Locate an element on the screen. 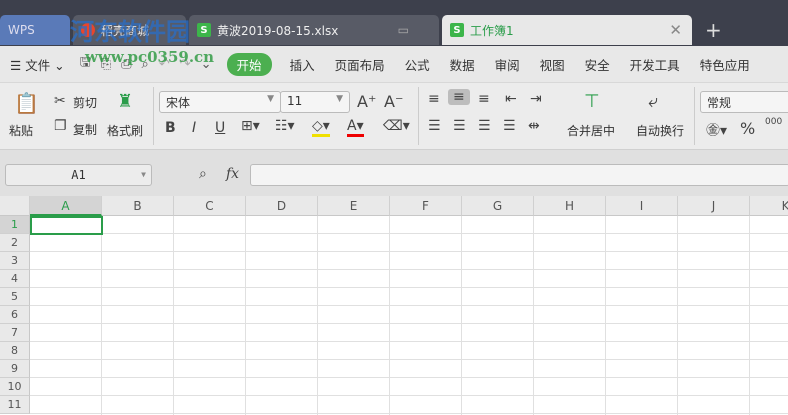 The image size is (788, 415). tab-docer-store: 稻壳商城 is located at coordinates (129, 30).